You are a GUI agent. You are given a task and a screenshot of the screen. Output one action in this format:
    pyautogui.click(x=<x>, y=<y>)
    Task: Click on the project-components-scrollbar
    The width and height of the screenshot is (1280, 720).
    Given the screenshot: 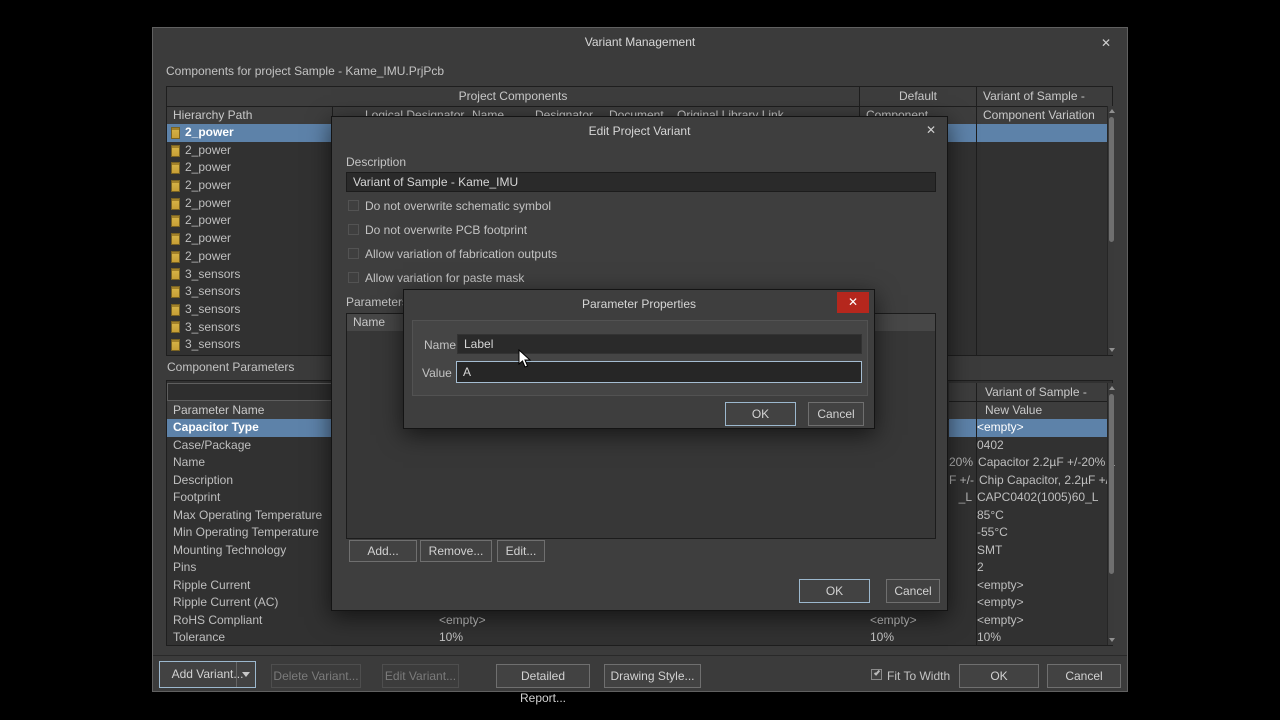 What is the action you would take?
    pyautogui.click(x=1111, y=230)
    